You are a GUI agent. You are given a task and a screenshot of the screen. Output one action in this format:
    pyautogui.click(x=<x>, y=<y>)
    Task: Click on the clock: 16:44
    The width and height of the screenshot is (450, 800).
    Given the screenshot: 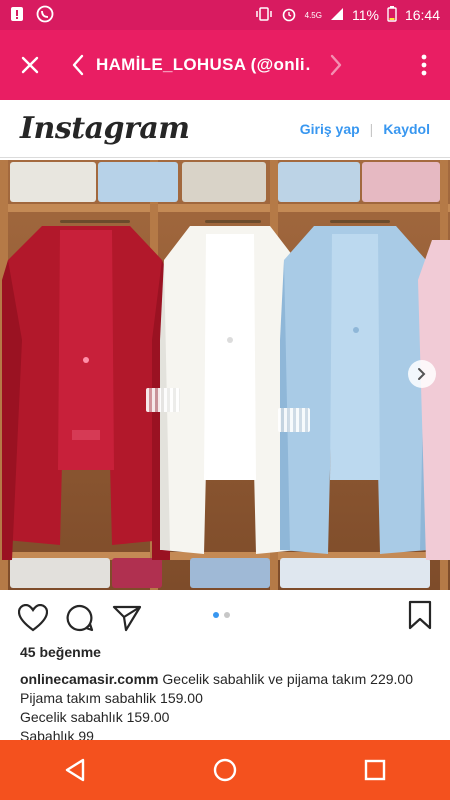 What is the action you would take?
    pyautogui.click(x=422, y=15)
    